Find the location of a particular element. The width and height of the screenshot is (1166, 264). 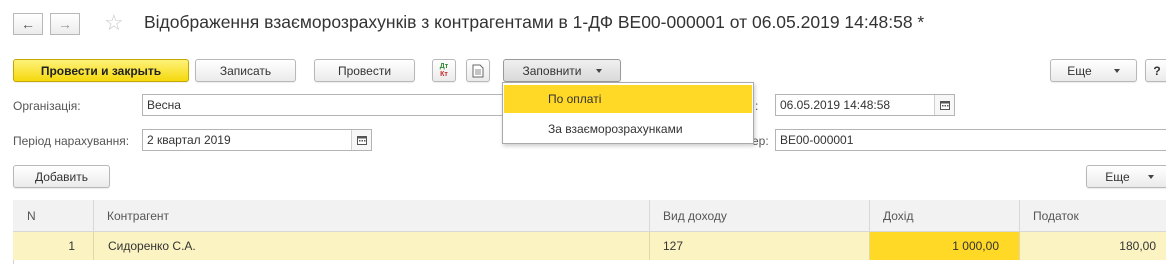

help-icon: ? is located at coordinates (1157, 70).